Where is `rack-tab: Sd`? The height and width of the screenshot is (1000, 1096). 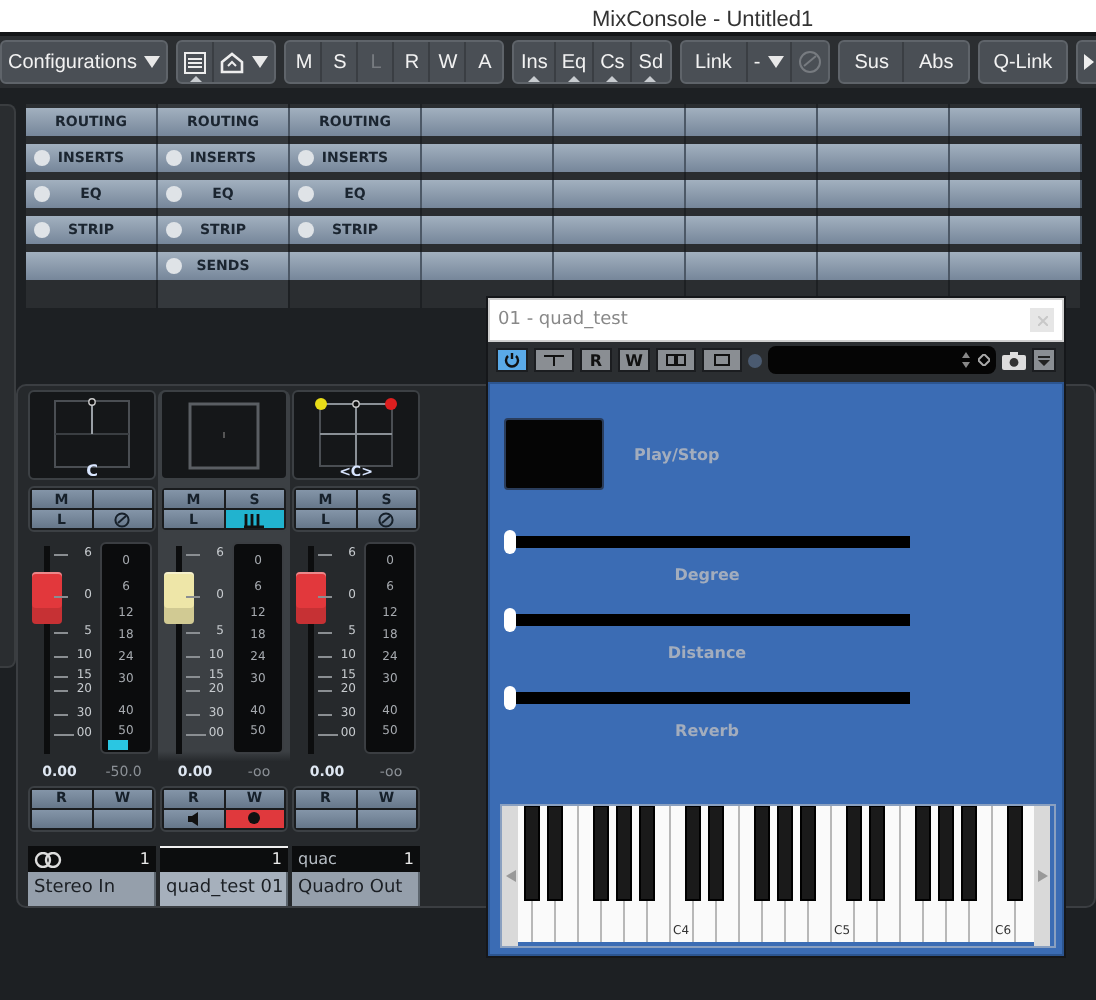 rack-tab: Sd is located at coordinates (651, 62).